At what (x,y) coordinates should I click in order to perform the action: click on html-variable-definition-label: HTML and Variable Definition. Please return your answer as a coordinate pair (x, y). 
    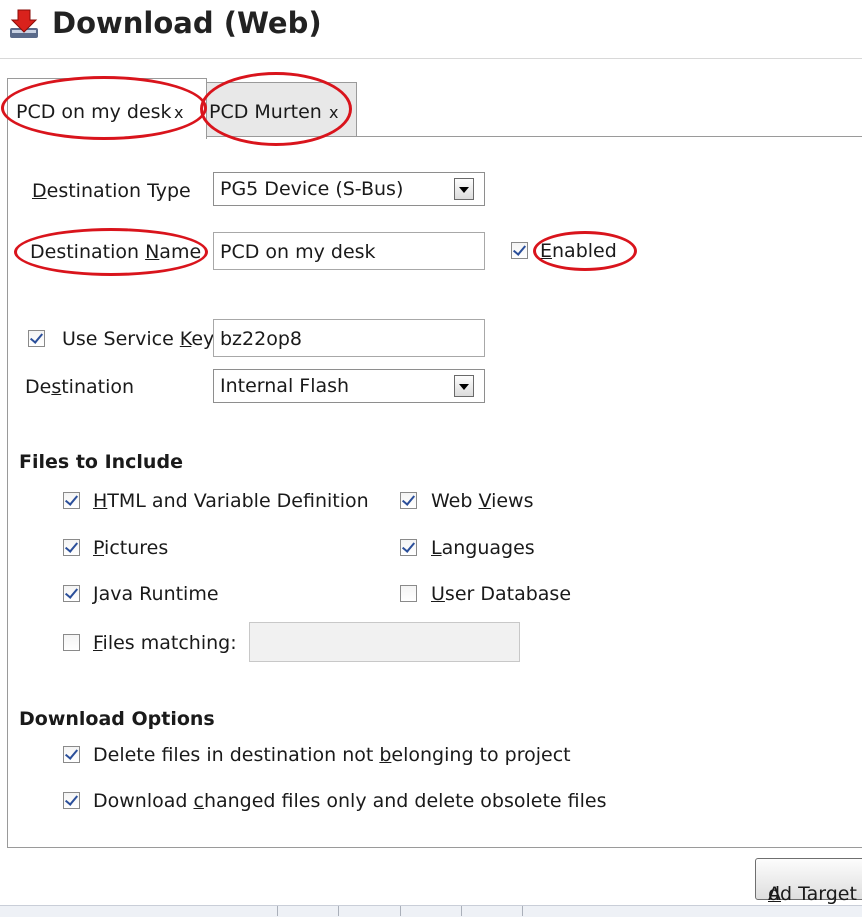
    Looking at the image, I should click on (231, 501).